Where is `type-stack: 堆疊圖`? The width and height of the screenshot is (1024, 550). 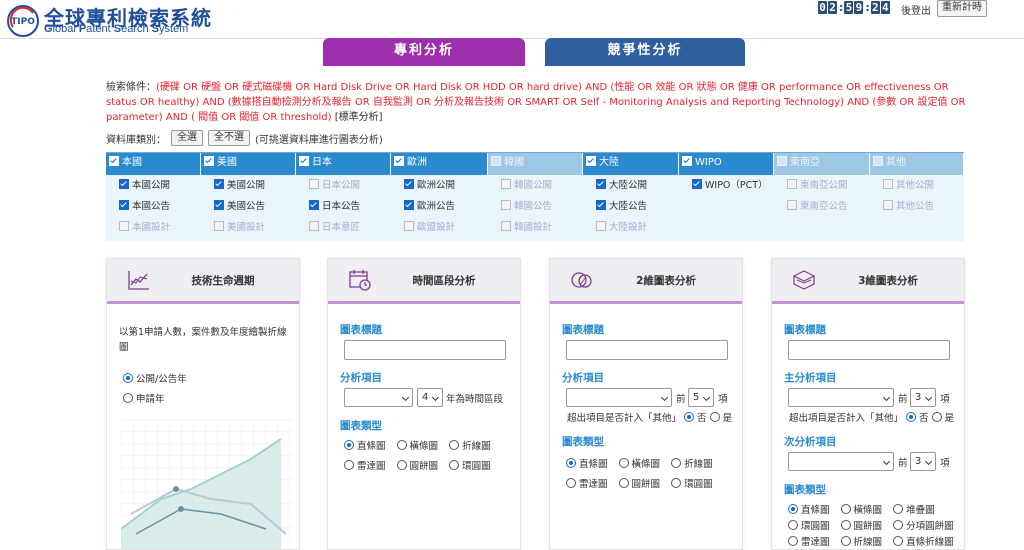
type-stack: 堆疊圖 is located at coordinates (914, 510).